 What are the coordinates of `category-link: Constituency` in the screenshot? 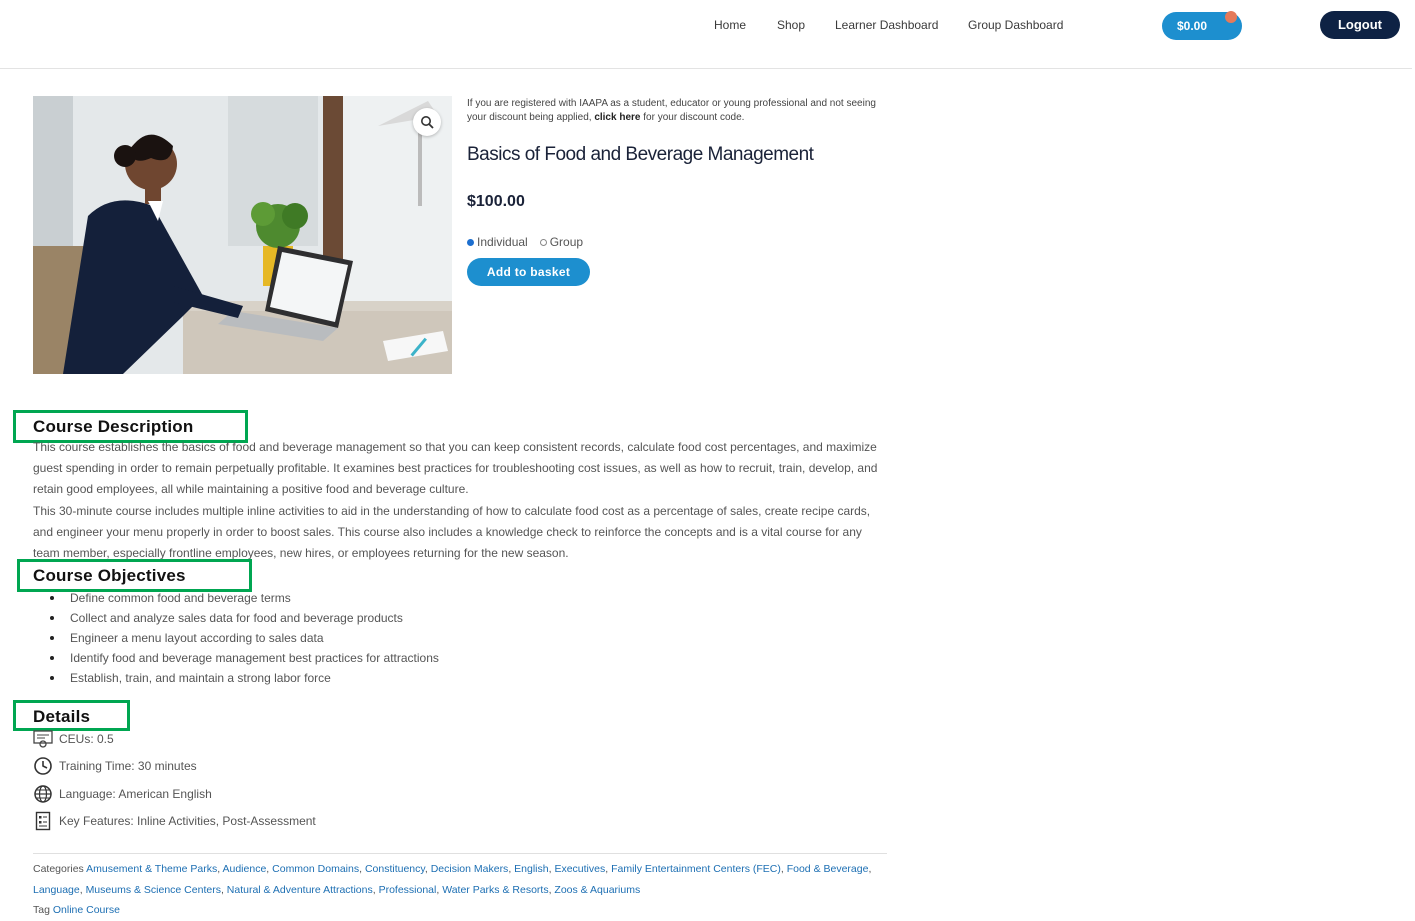 It's located at (395, 869).